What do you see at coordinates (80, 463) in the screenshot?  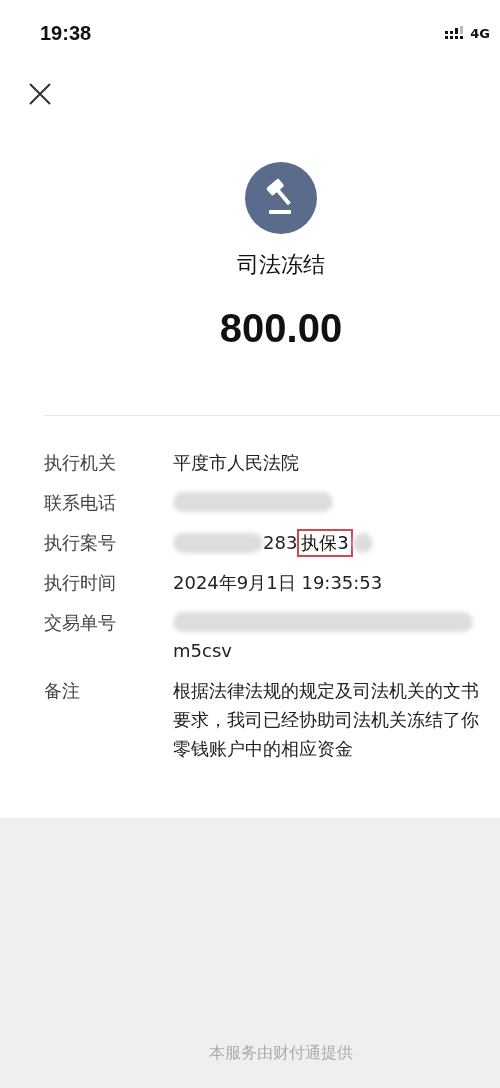 I see `field-label: 执行机关` at bounding box center [80, 463].